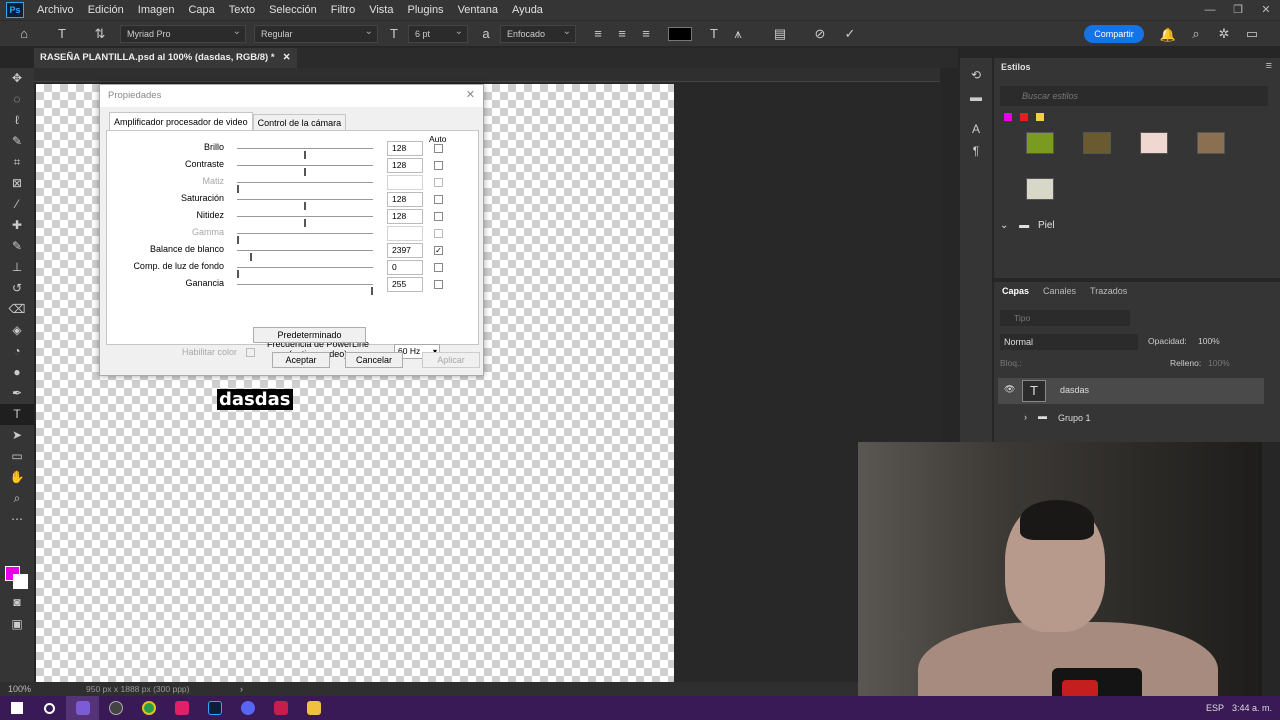  Describe the element at coordinates (313, 708) in the screenshot. I see `file-explorer-icon` at that location.